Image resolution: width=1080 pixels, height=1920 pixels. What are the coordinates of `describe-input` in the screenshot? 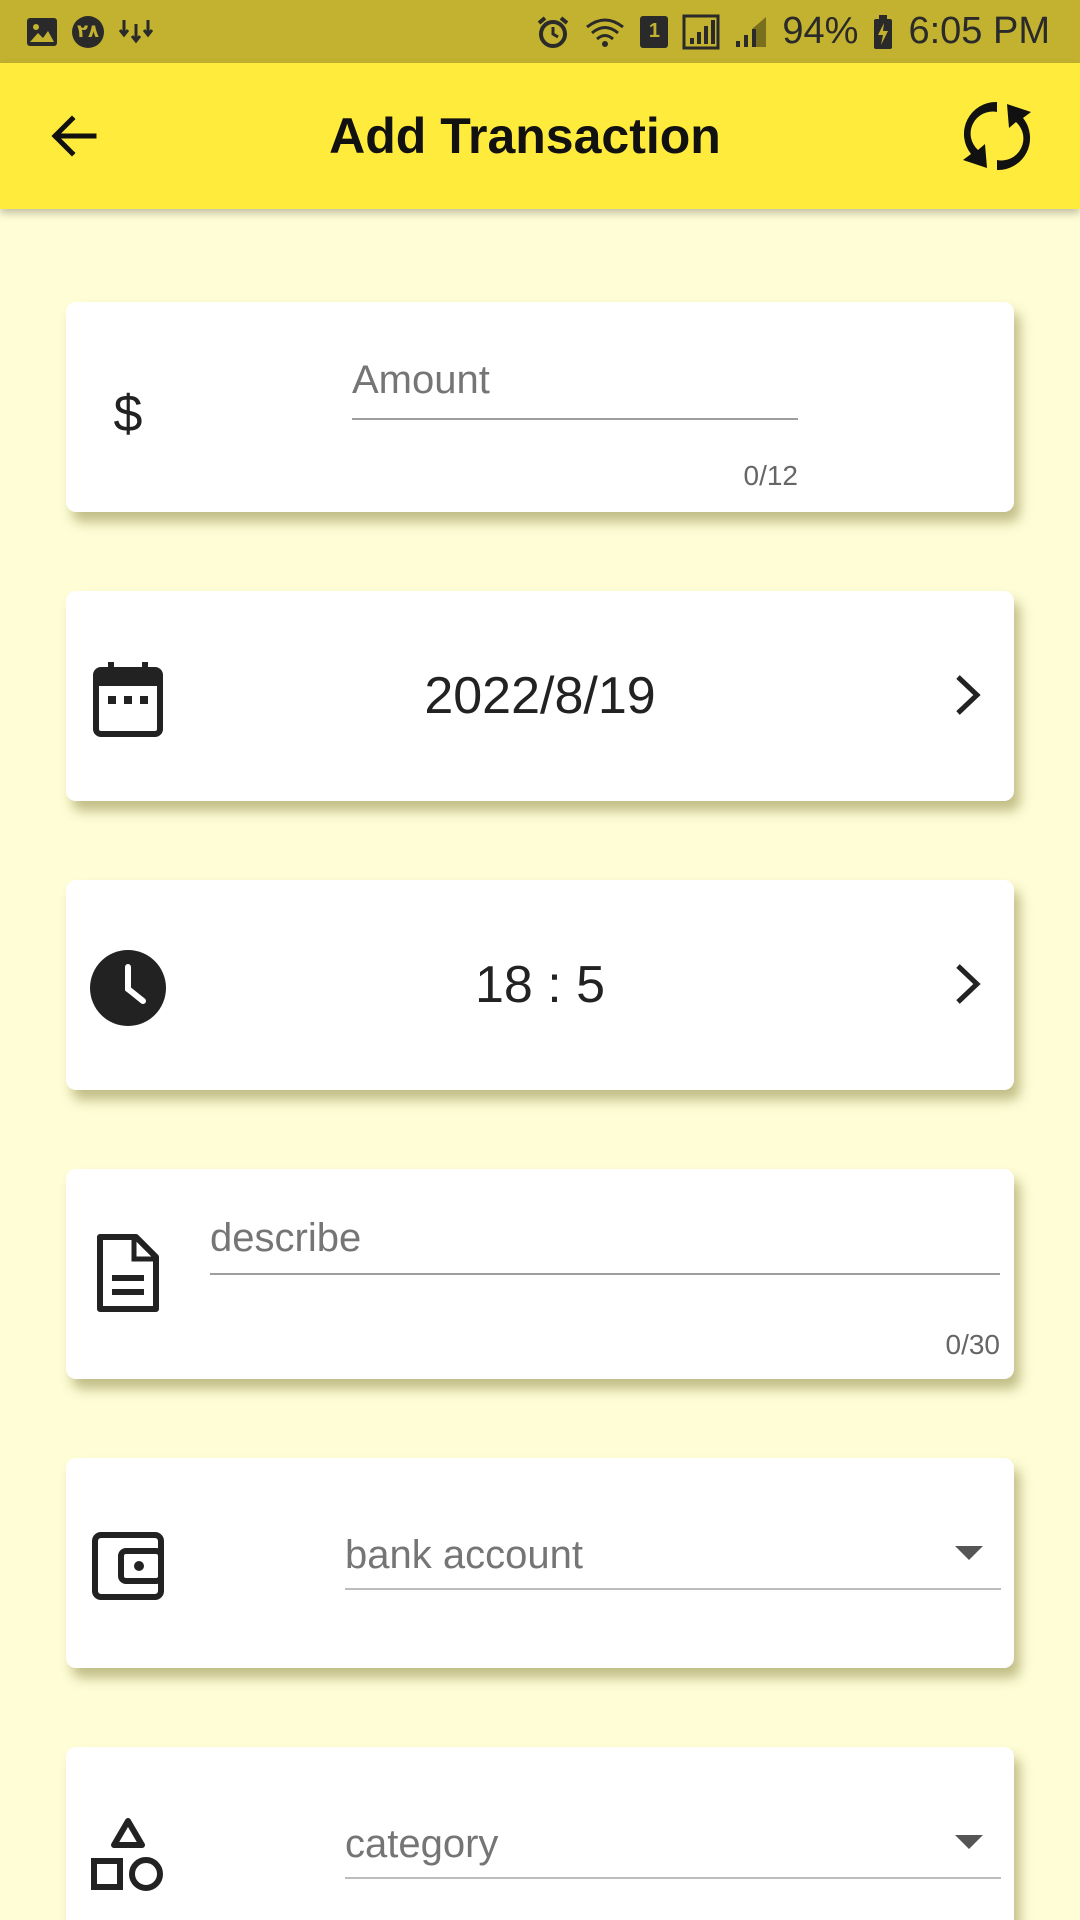 It's located at (605, 1239).